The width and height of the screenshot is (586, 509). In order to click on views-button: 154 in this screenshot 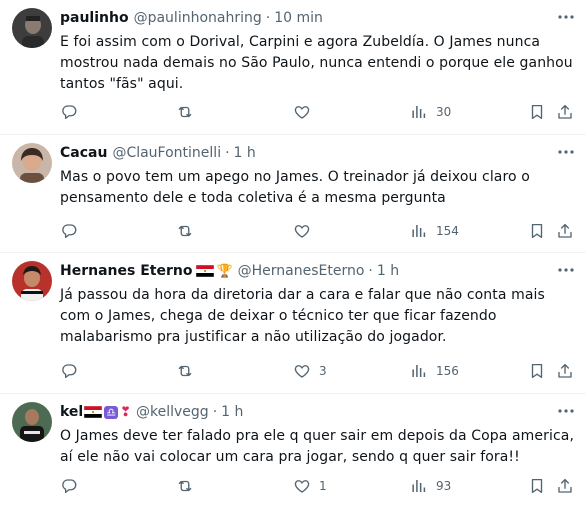, I will do `click(434, 231)`.